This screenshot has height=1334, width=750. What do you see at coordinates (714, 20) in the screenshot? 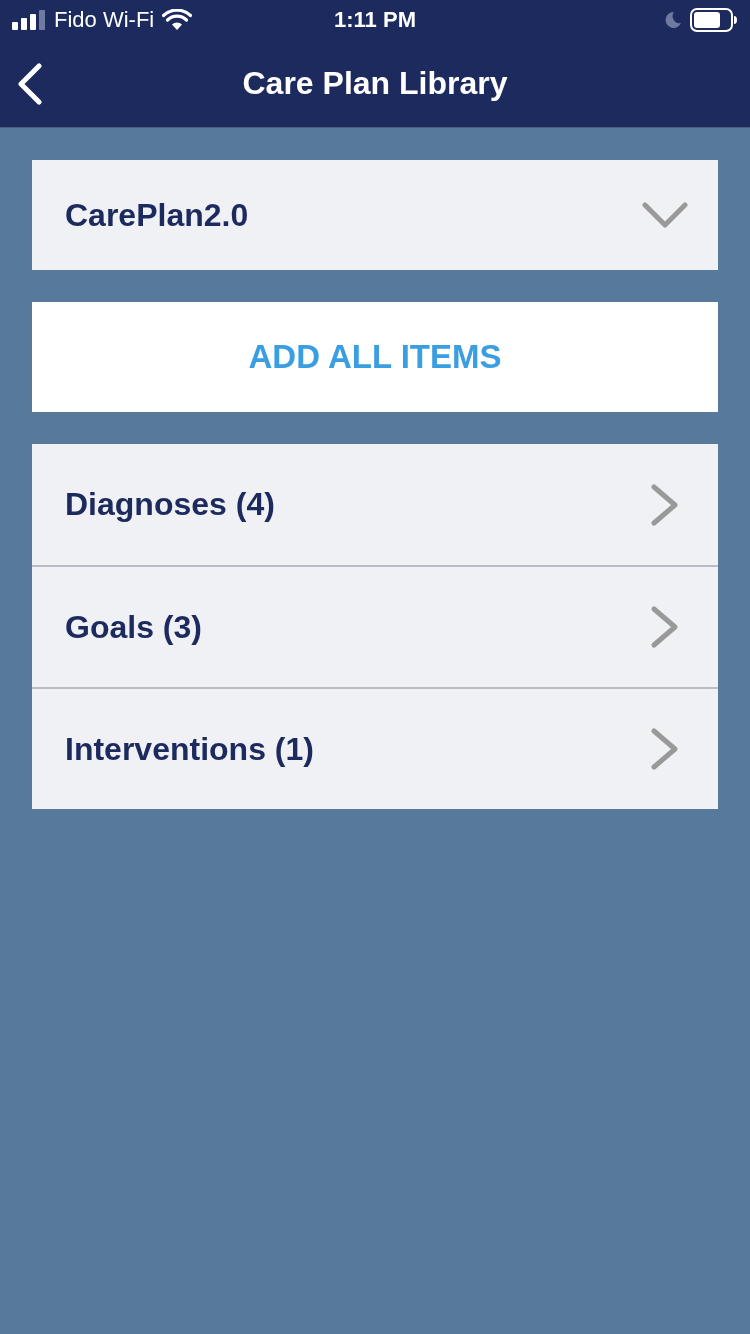
I see `battery-icon` at bounding box center [714, 20].